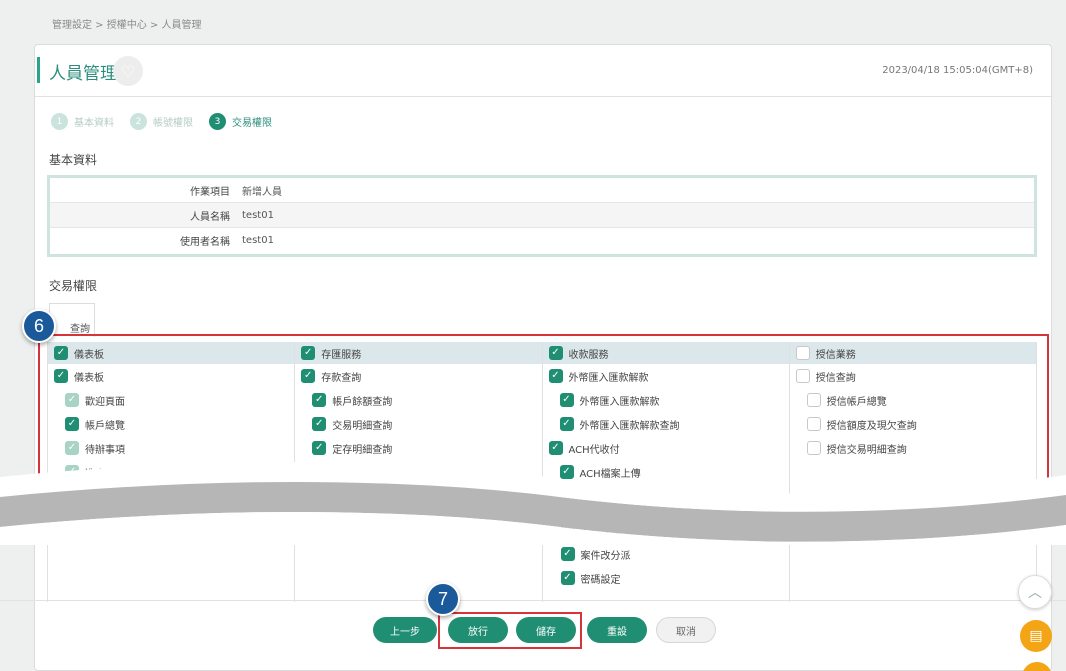 This screenshot has height=671, width=1066. I want to click on info-row: 人員名稱 test01, so click(542, 215).